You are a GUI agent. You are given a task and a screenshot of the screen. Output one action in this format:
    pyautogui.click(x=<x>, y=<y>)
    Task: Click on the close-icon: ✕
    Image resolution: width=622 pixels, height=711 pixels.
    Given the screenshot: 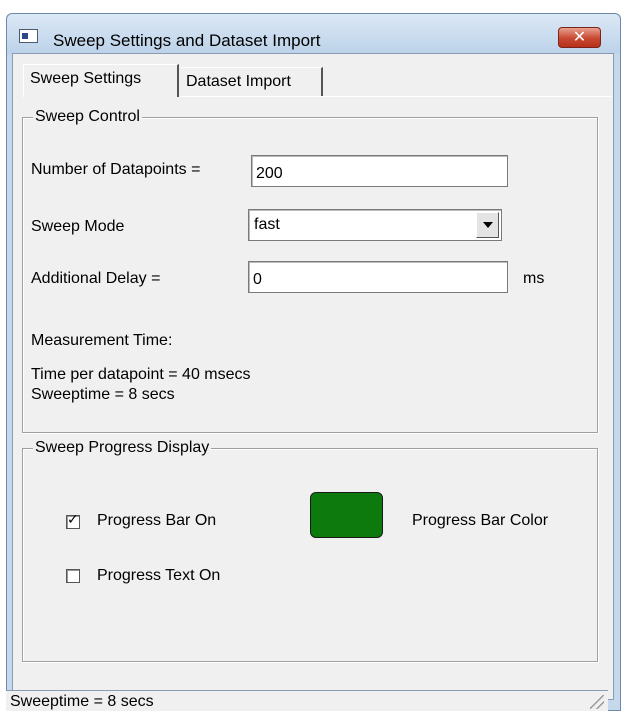 What is the action you would take?
    pyautogui.click(x=579, y=36)
    